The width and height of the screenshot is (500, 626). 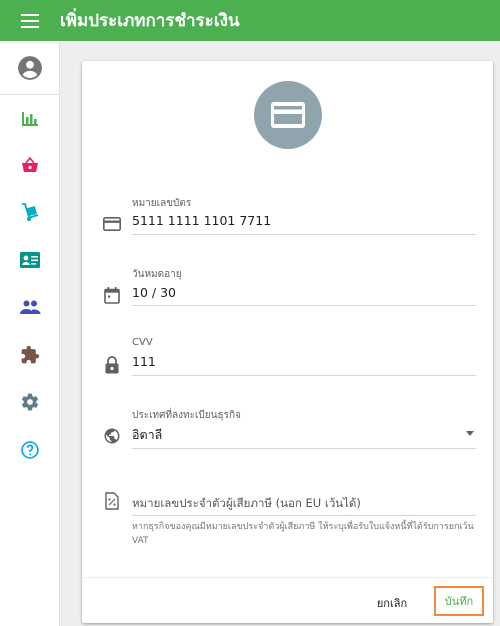 I want to click on country-select: ประเทศที่ลงทะเบียนธุรกิจ อิตาลี, so click(x=288, y=427).